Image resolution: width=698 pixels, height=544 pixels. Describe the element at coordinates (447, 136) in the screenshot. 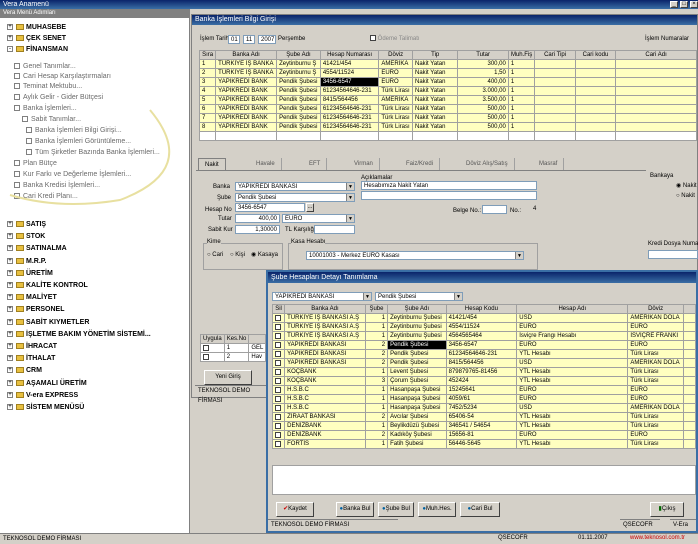

I see `table-row` at that location.